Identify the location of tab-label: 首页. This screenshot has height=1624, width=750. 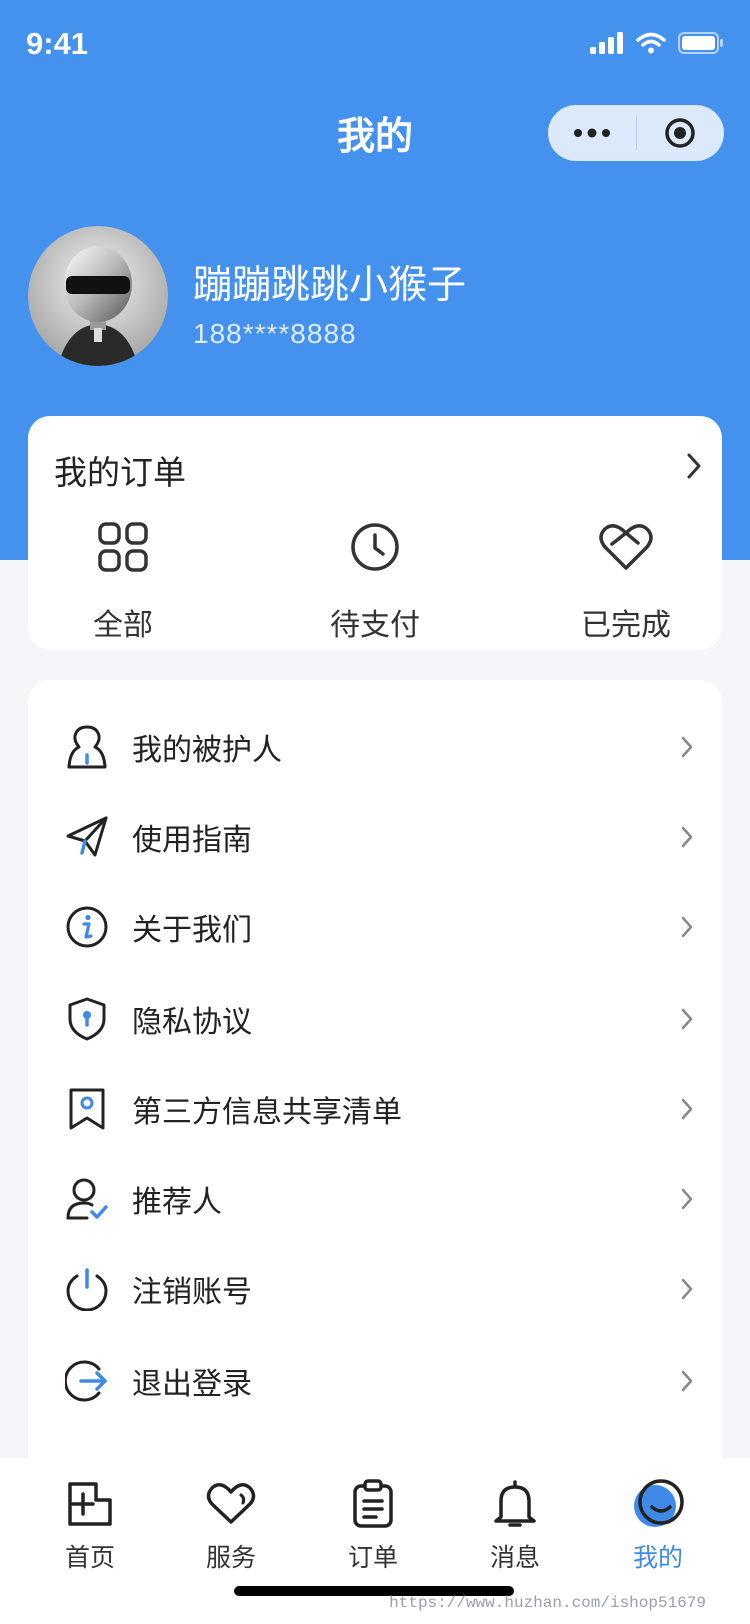
(89, 1557).